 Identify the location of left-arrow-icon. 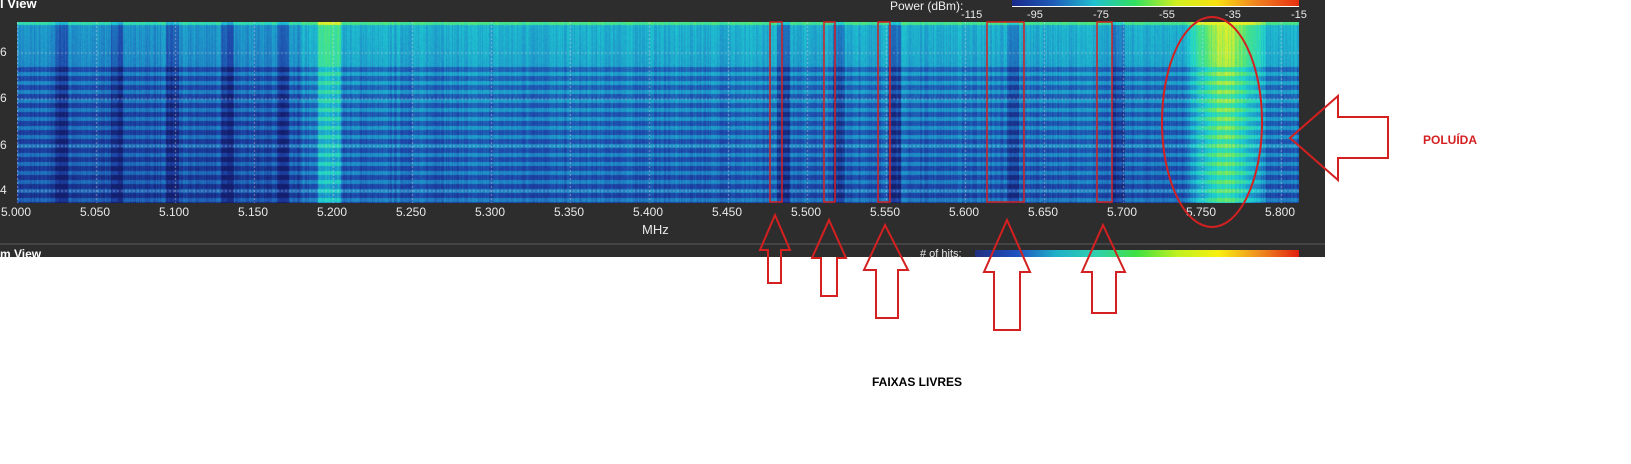
(1338, 138).